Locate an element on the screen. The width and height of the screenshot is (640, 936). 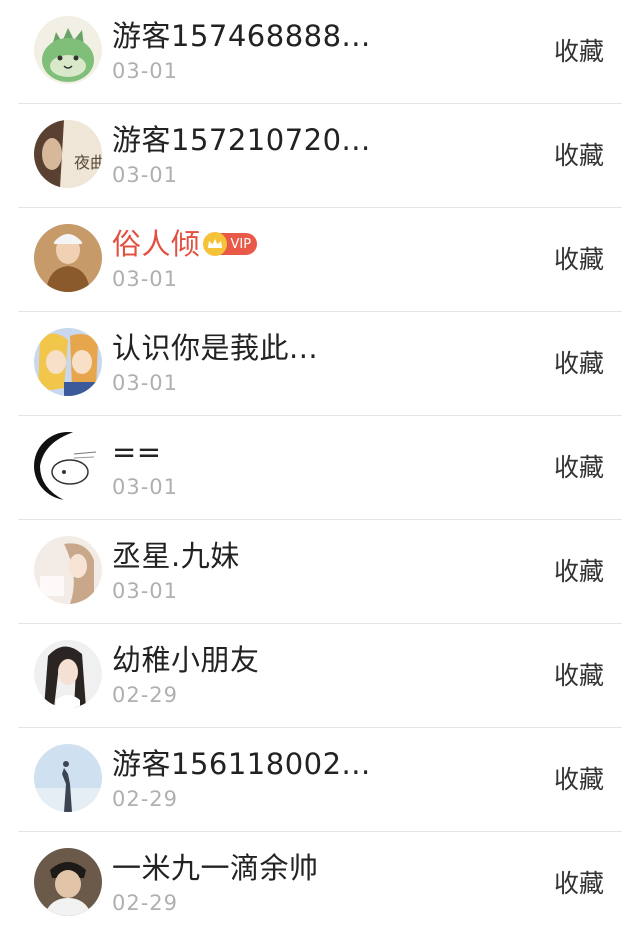
list-item: 一米九一滴余帅 02-29 收藏 is located at coordinates (320, 884).